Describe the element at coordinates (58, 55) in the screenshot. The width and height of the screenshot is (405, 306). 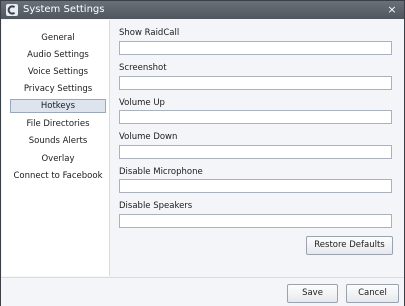
I see `sidebar-item-audio-settings: Audio Settings` at that location.